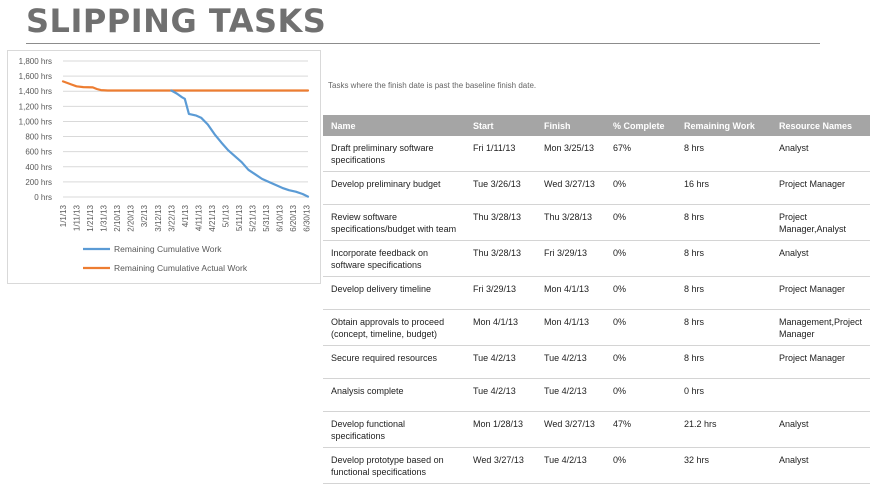  Describe the element at coordinates (293, 217) in the screenshot. I see `x-tick-label: 6/20/13` at that location.